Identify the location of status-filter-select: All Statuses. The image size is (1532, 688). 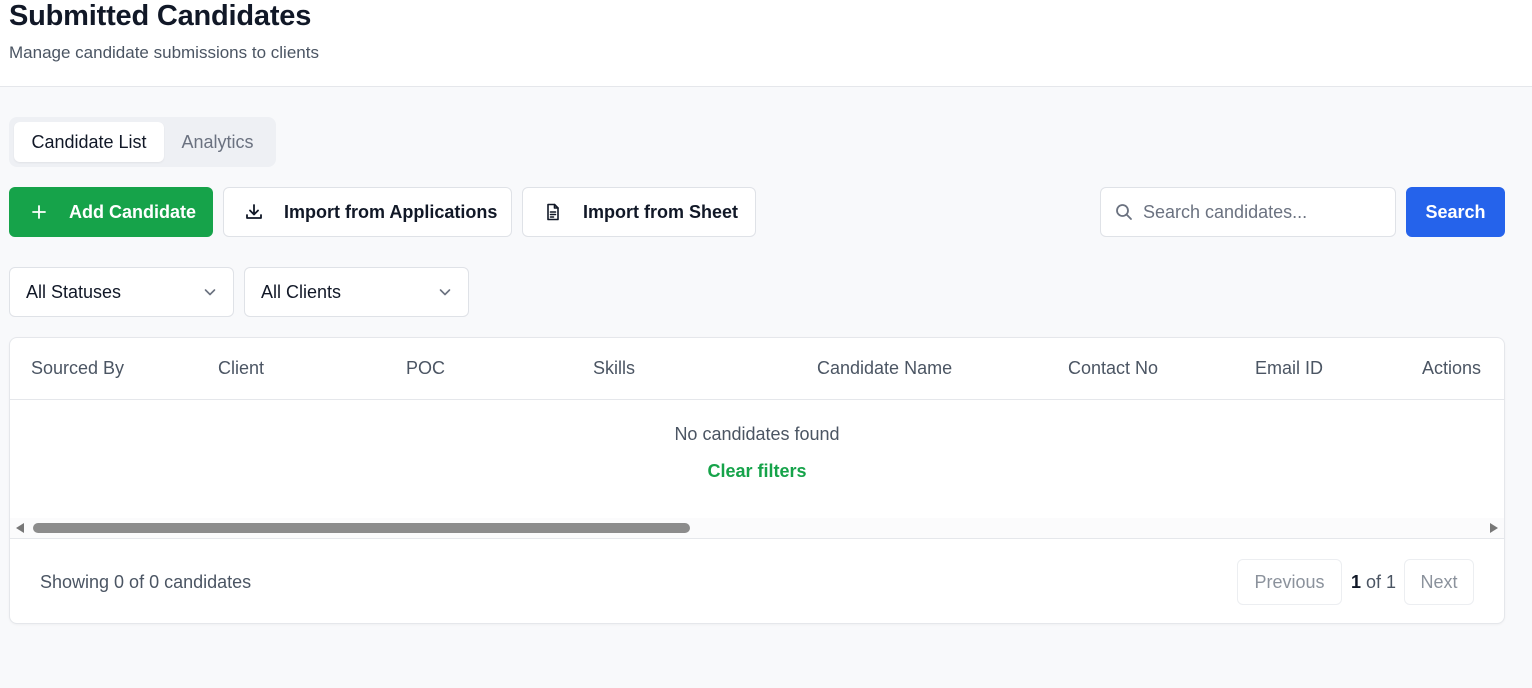
(121, 292).